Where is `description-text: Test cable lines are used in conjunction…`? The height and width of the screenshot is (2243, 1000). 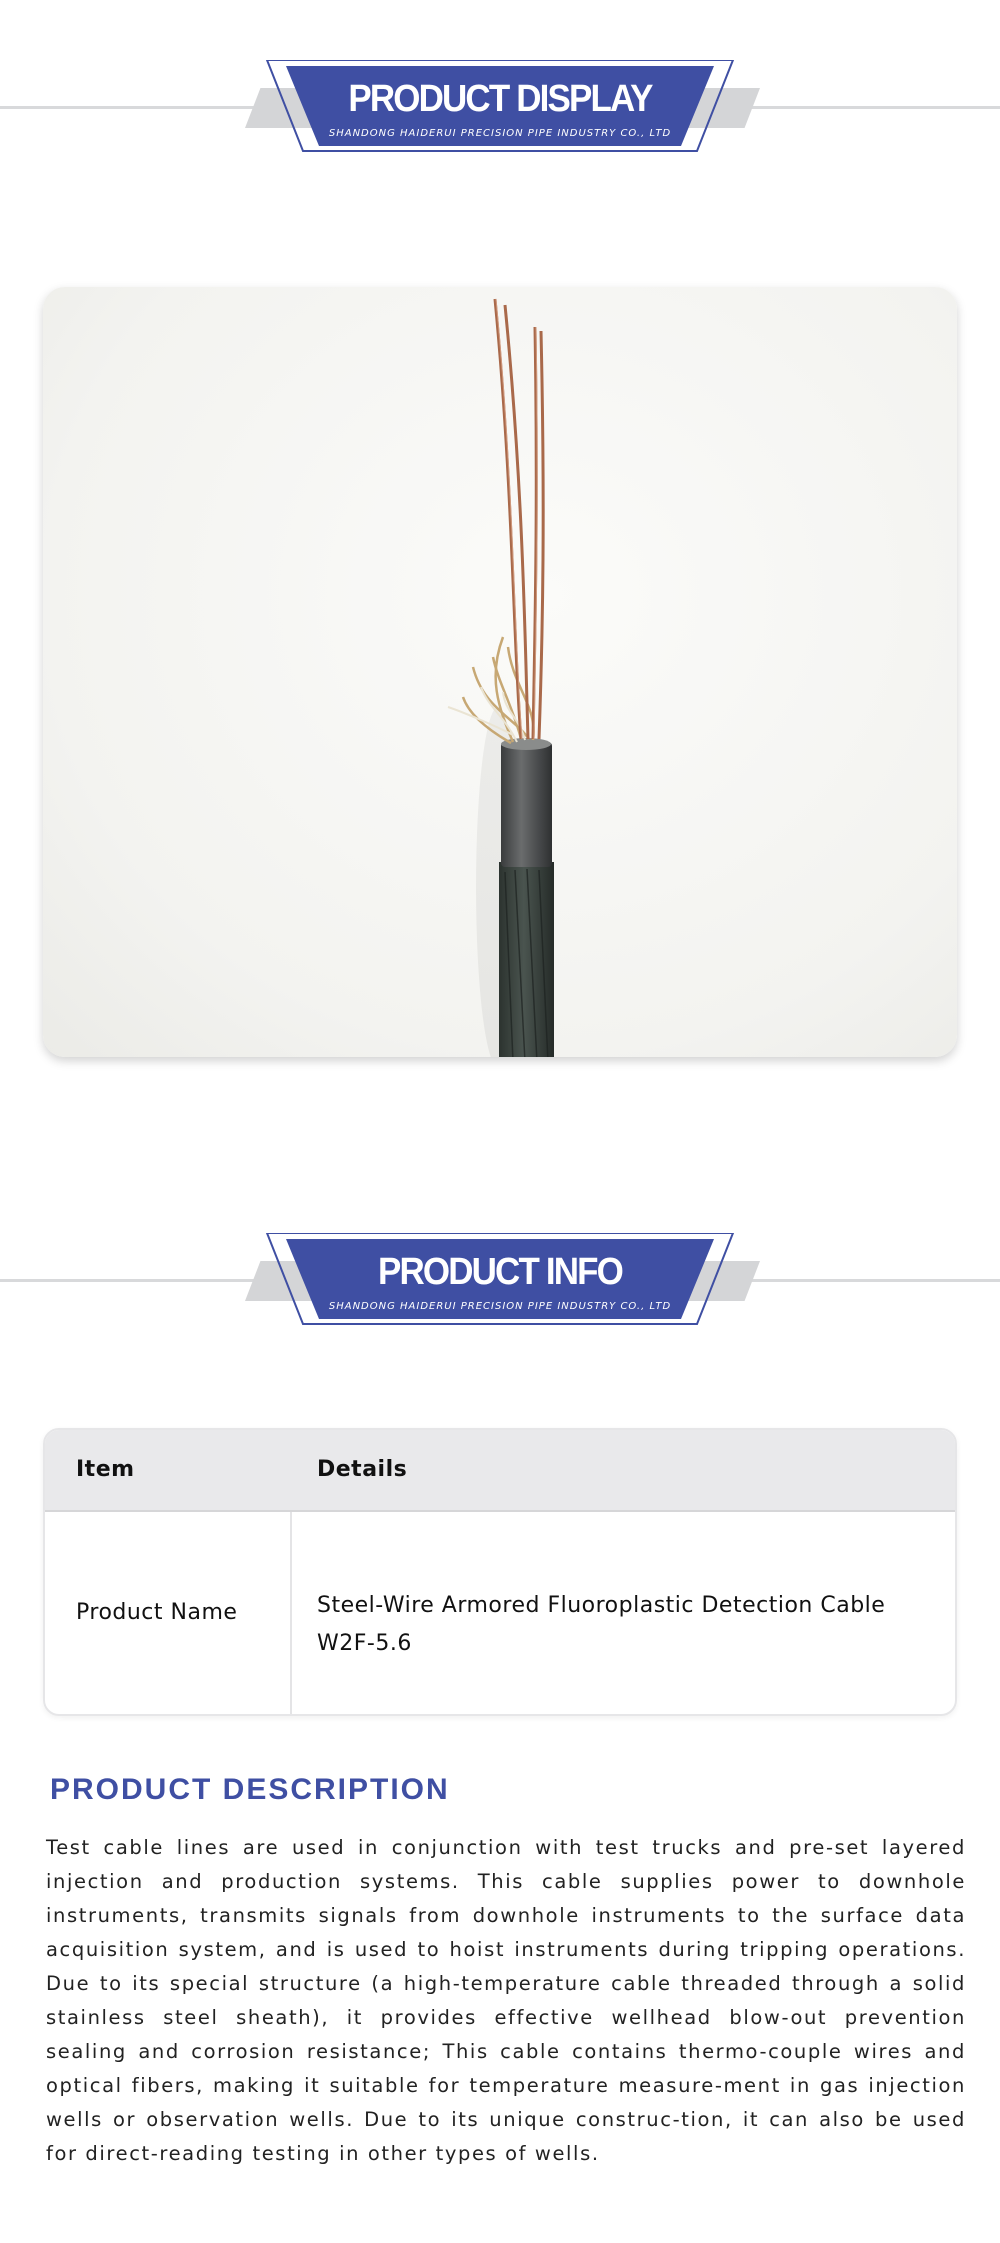
description-text: Test cable lines are used in conjunction… is located at coordinates (506, 2000).